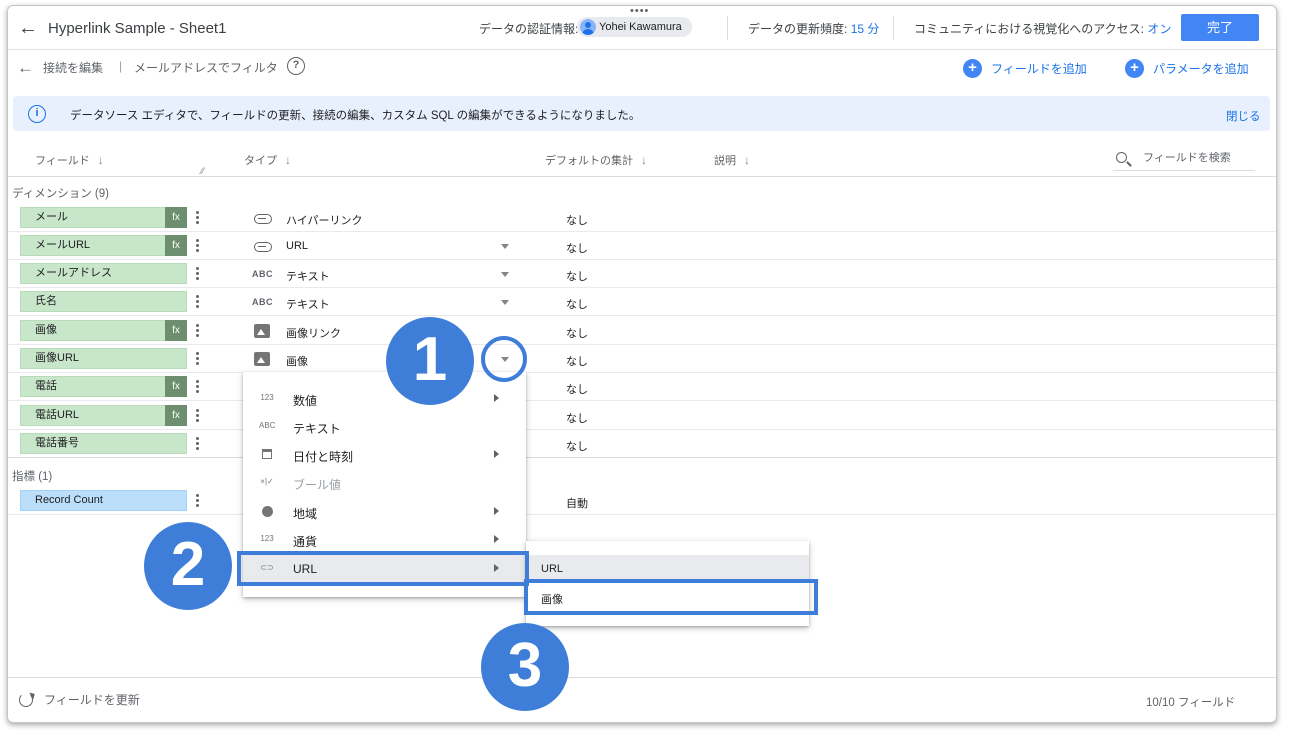  I want to click on image-icon, so click(262, 331).